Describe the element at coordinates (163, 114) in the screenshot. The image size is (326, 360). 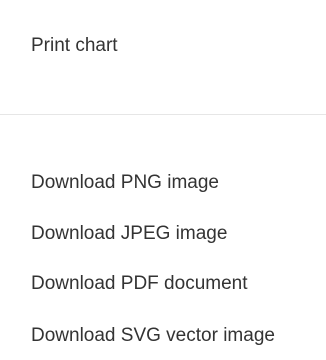
I see `menu-divider` at that location.